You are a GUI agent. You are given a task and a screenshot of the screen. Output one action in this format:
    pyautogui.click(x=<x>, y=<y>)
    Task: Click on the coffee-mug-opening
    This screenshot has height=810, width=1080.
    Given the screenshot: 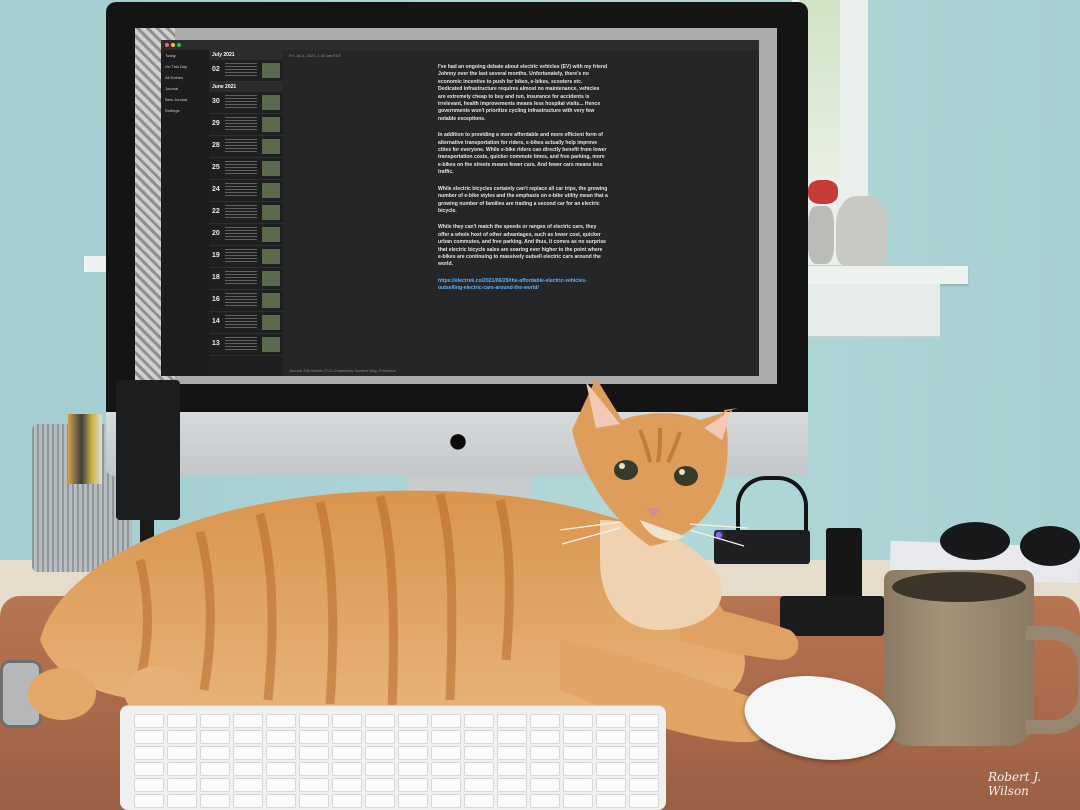 What is the action you would take?
    pyautogui.click(x=959, y=587)
    